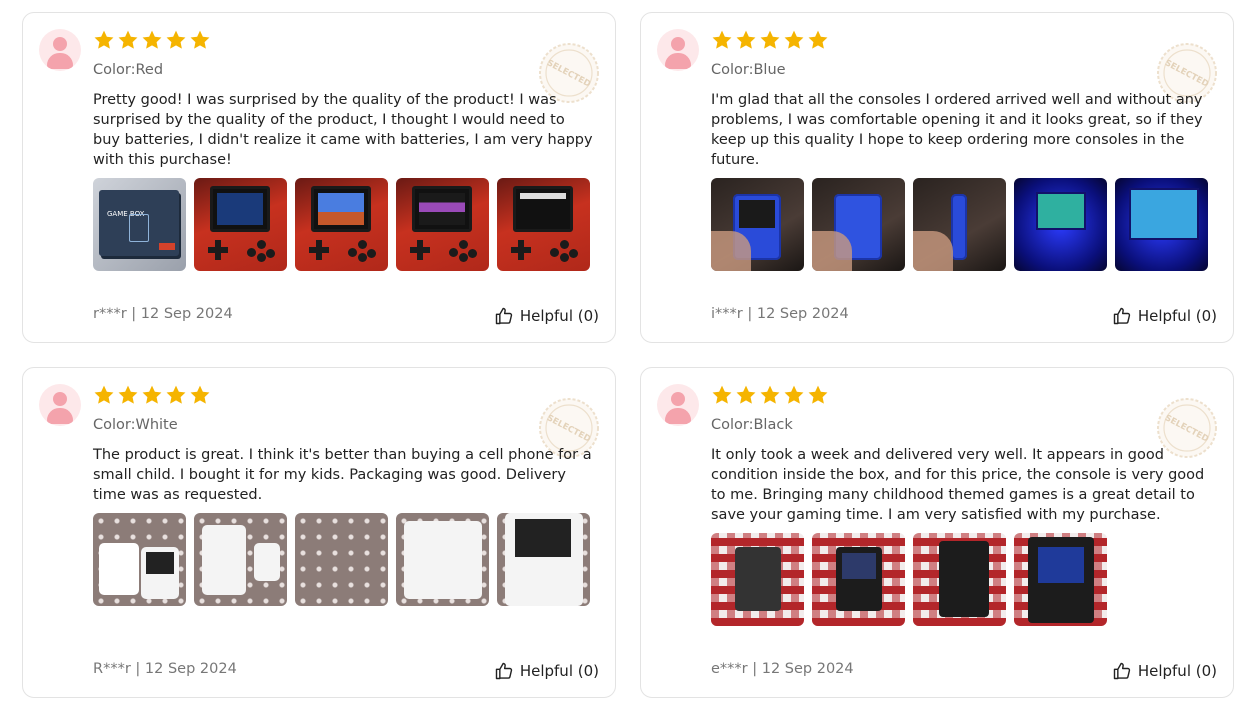 The width and height of the screenshot is (1245, 713). I want to click on review-author-date: r***r | 12 Sep 2024, so click(163, 314).